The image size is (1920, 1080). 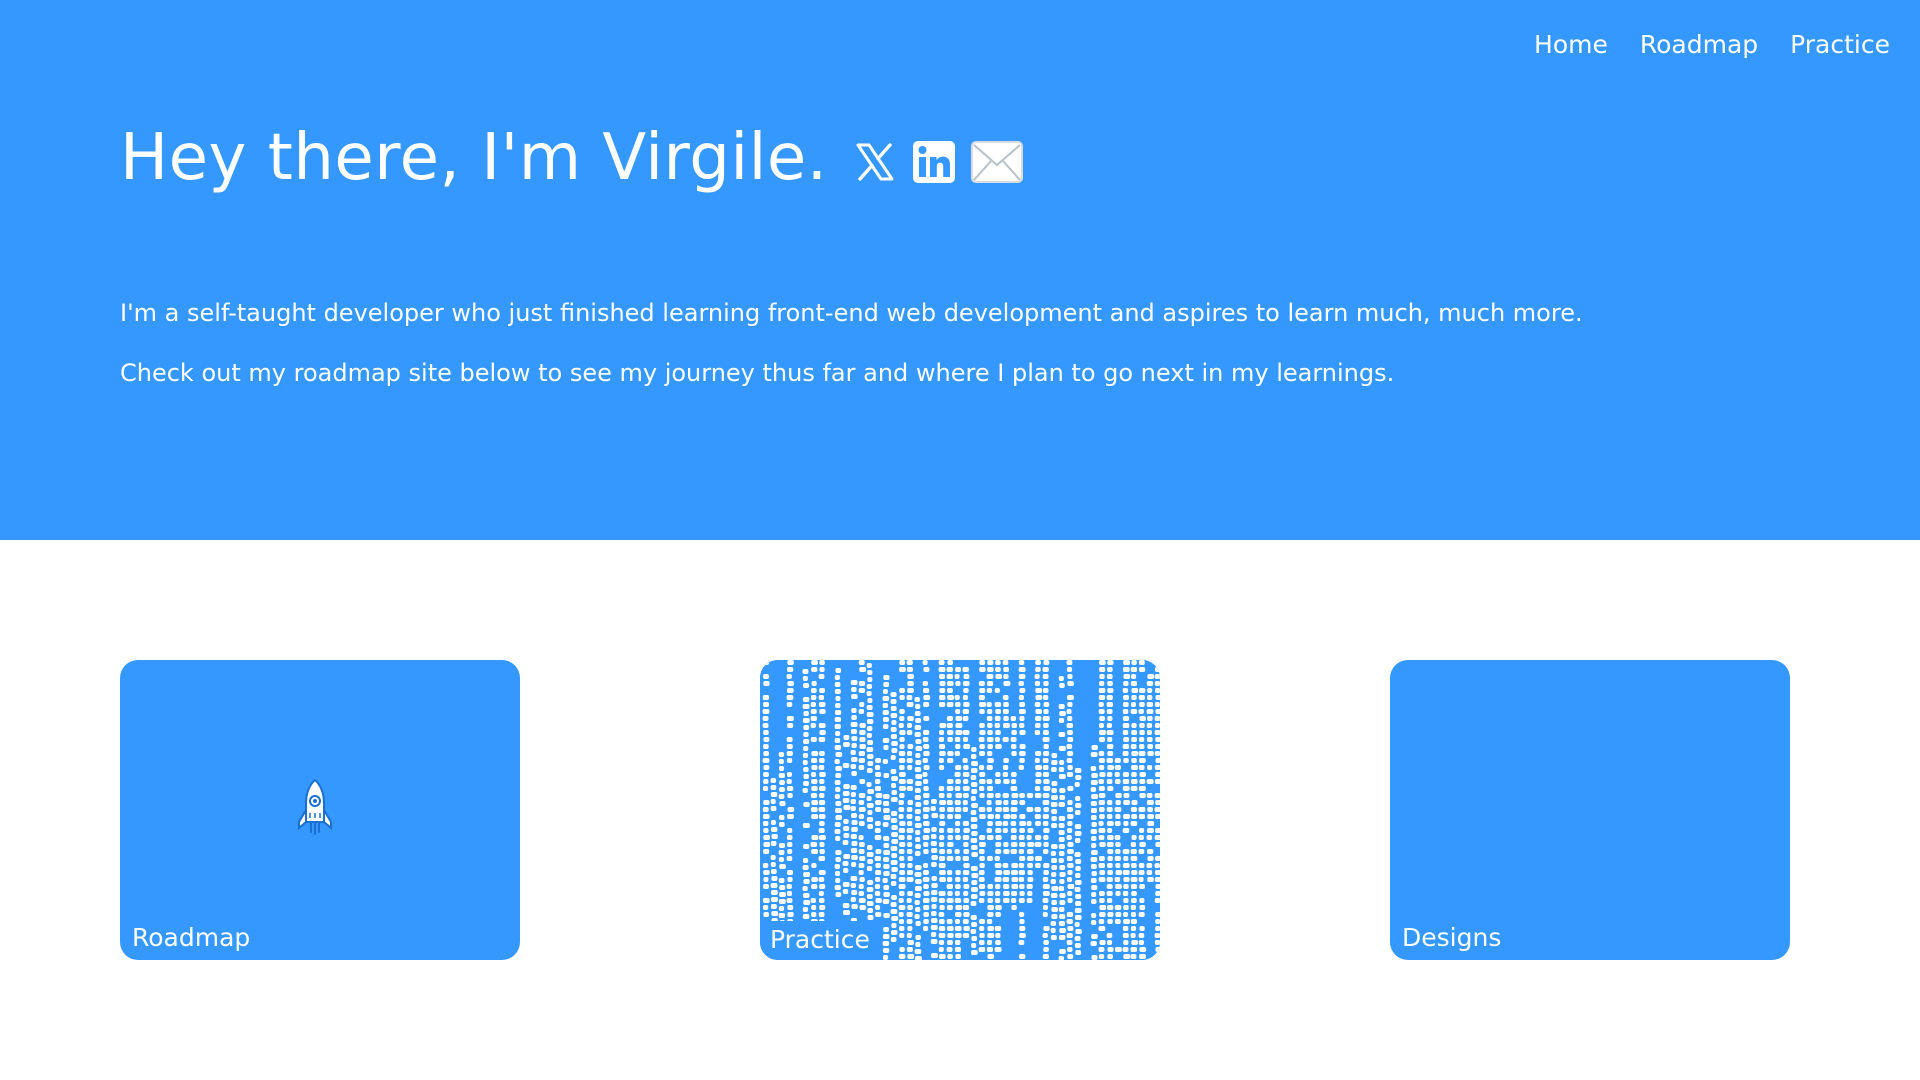 I want to click on rocket-icon, so click(x=315, y=809).